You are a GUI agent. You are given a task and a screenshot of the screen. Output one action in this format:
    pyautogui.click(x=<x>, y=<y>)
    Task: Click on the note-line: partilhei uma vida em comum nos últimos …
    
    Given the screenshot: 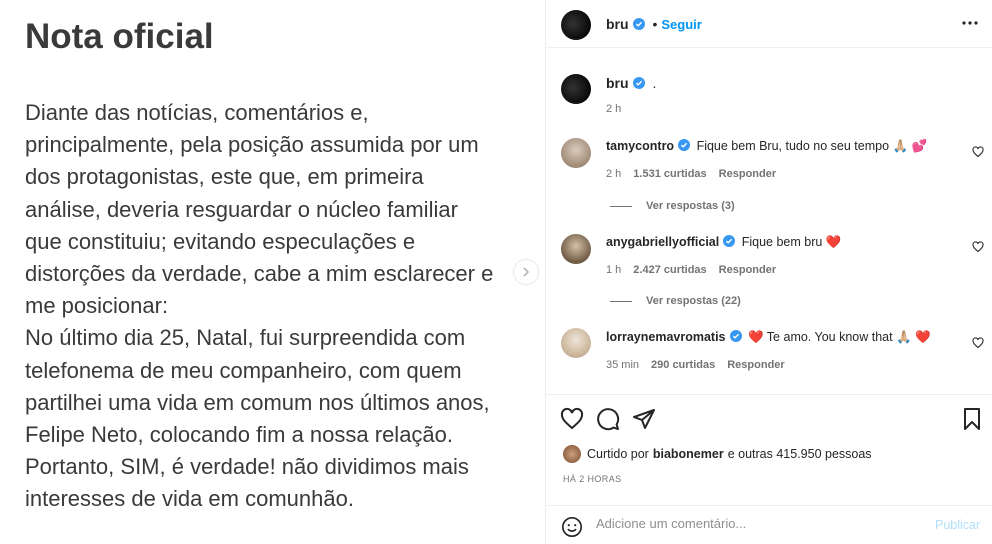 What is the action you would take?
    pyautogui.click(x=257, y=402)
    